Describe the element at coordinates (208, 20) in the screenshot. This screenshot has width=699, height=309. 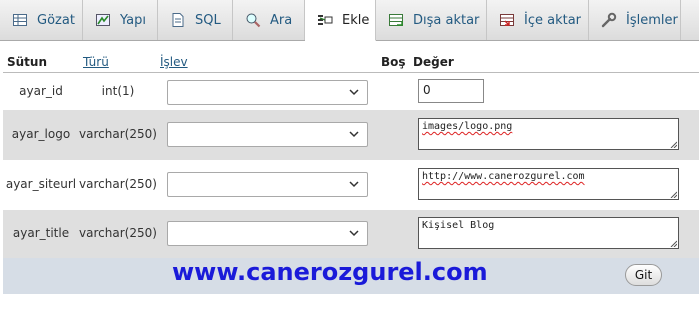
I see `tab-label: SQL` at that location.